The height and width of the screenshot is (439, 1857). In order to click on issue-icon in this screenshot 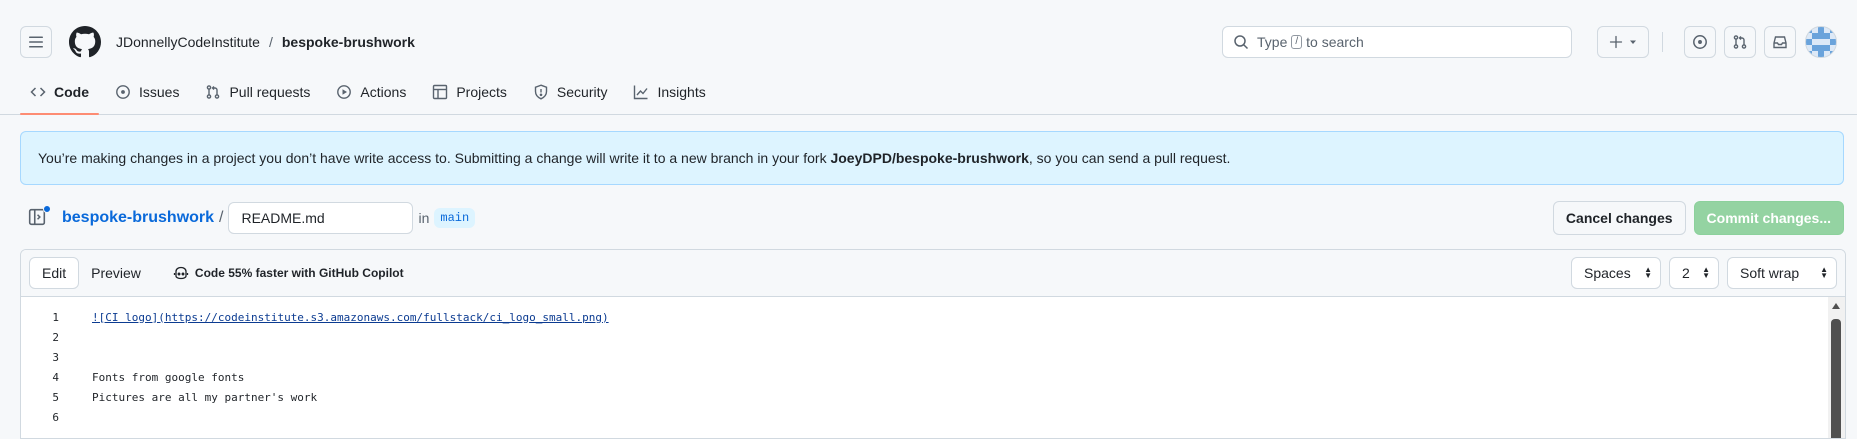, I will do `click(123, 92)`.